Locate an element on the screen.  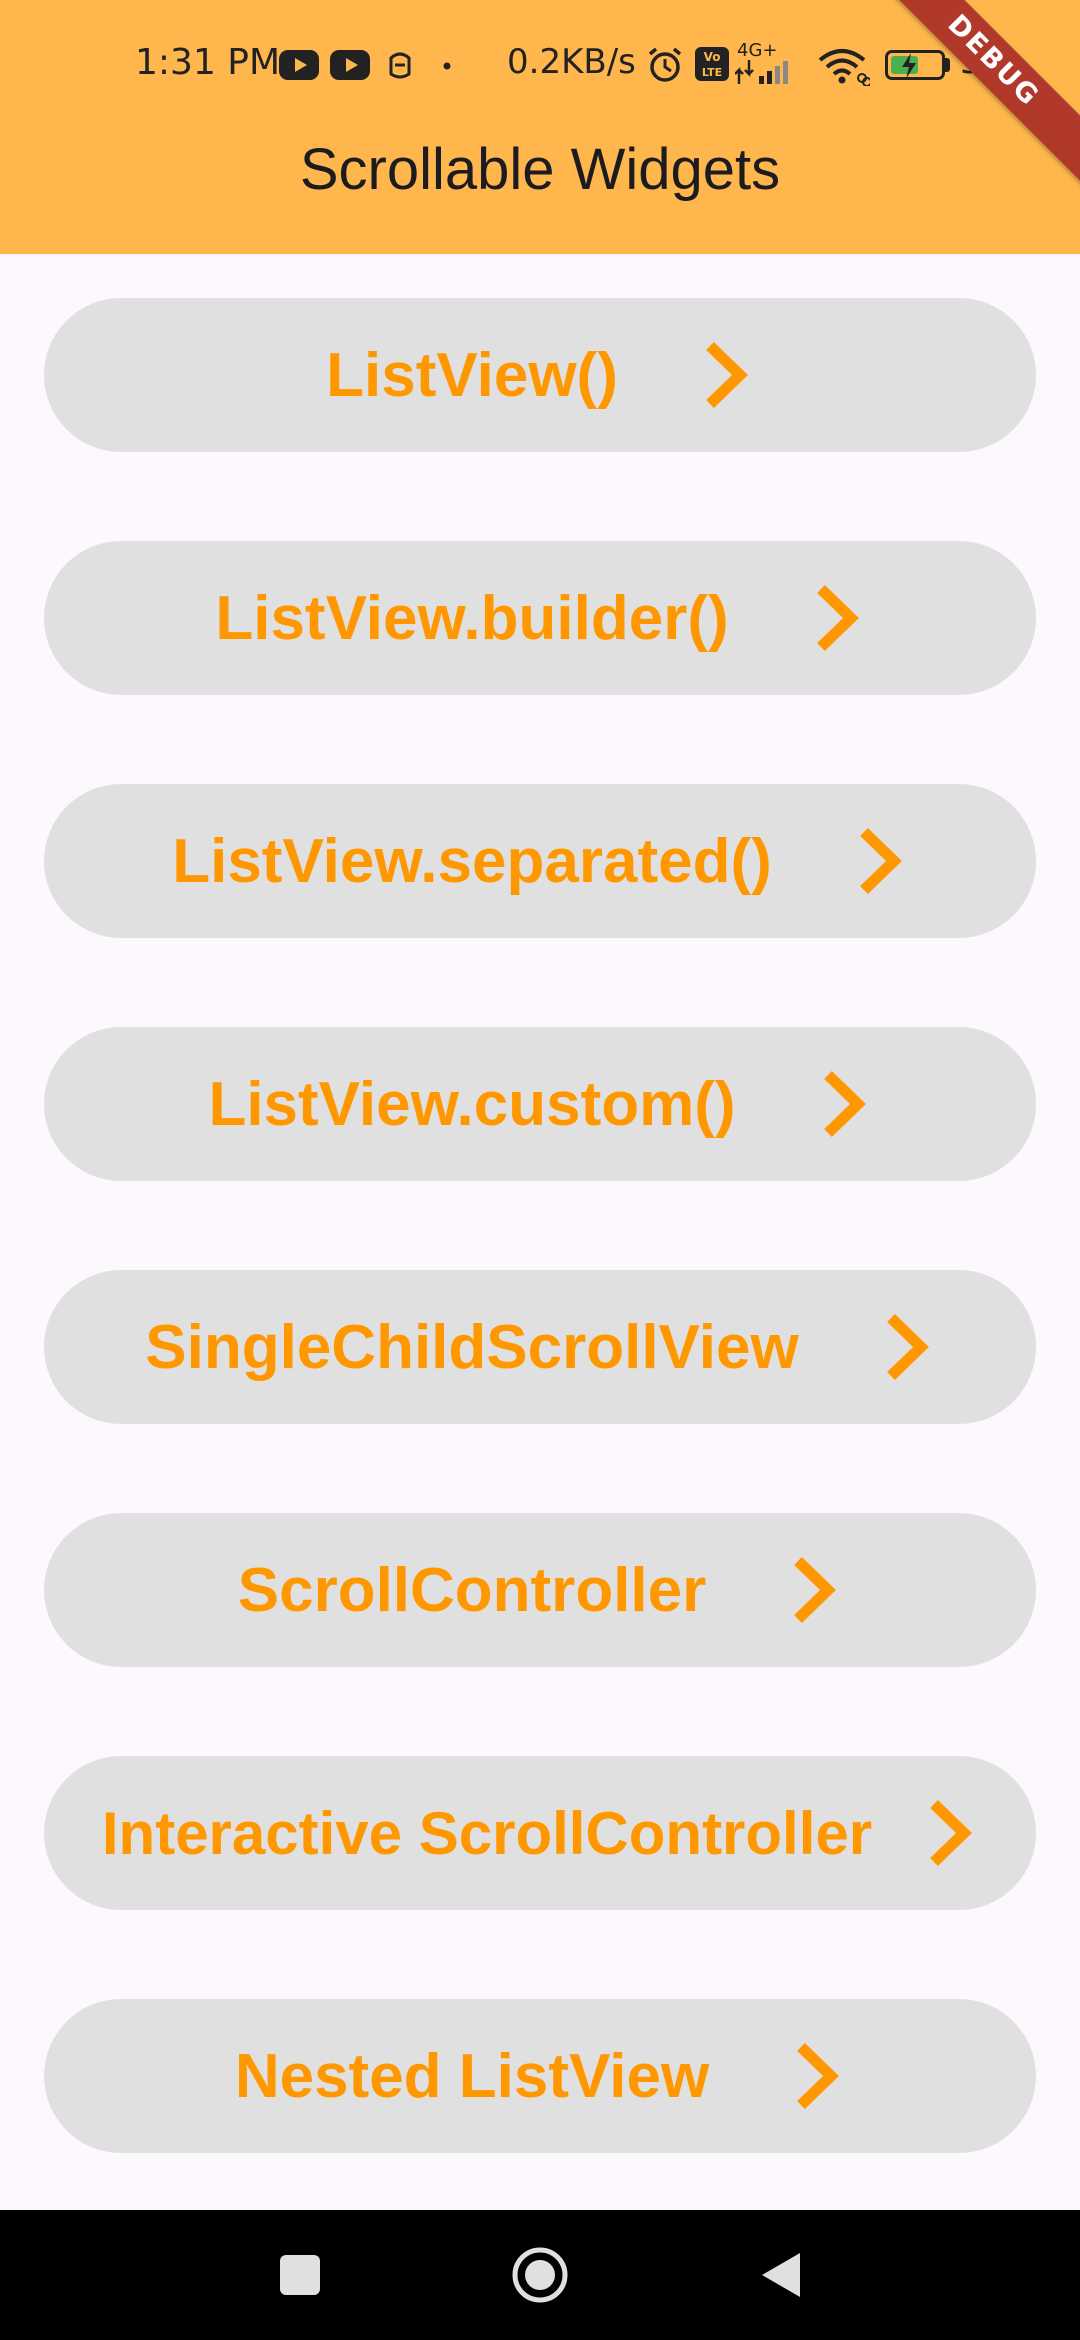
single-child-scroll-view-button: SingleChildScrollView is located at coordinates (540, 1347).